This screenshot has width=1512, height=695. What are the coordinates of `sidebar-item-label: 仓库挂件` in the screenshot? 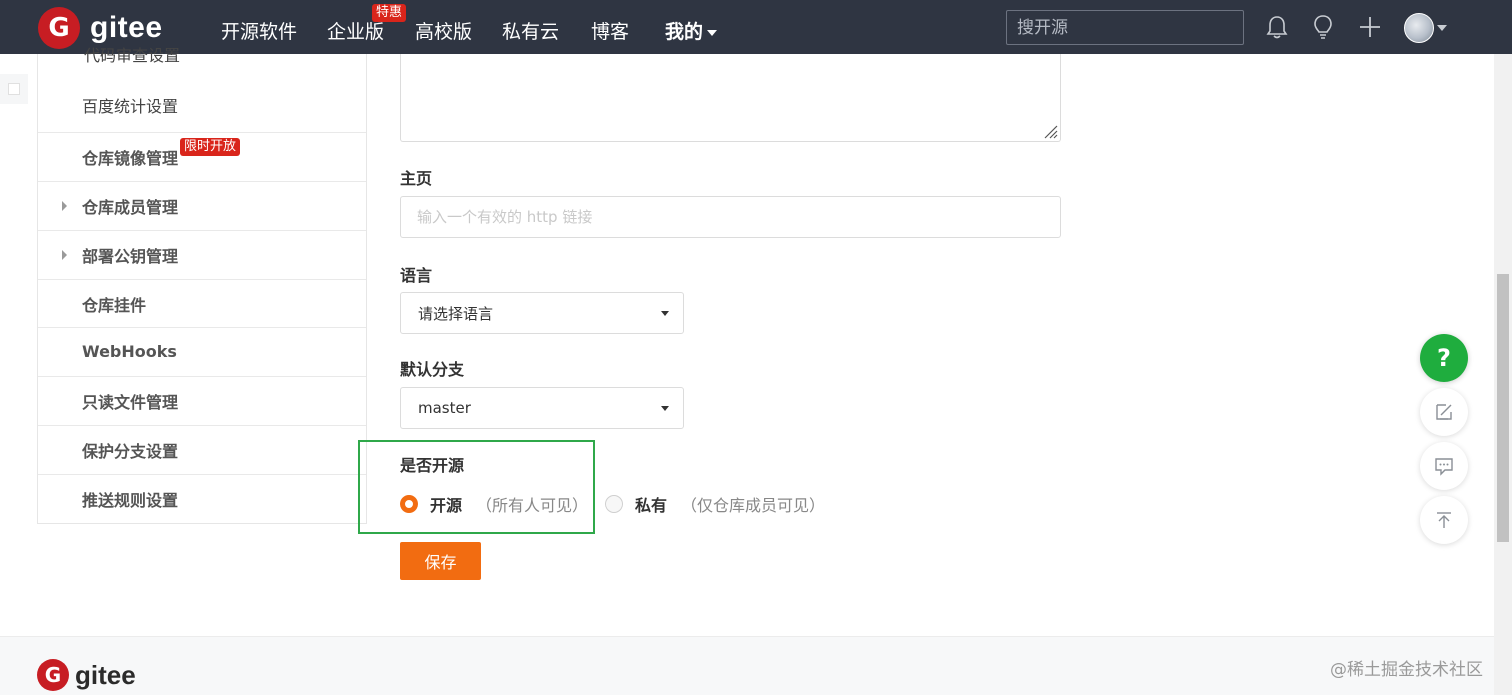 It's located at (114, 305).